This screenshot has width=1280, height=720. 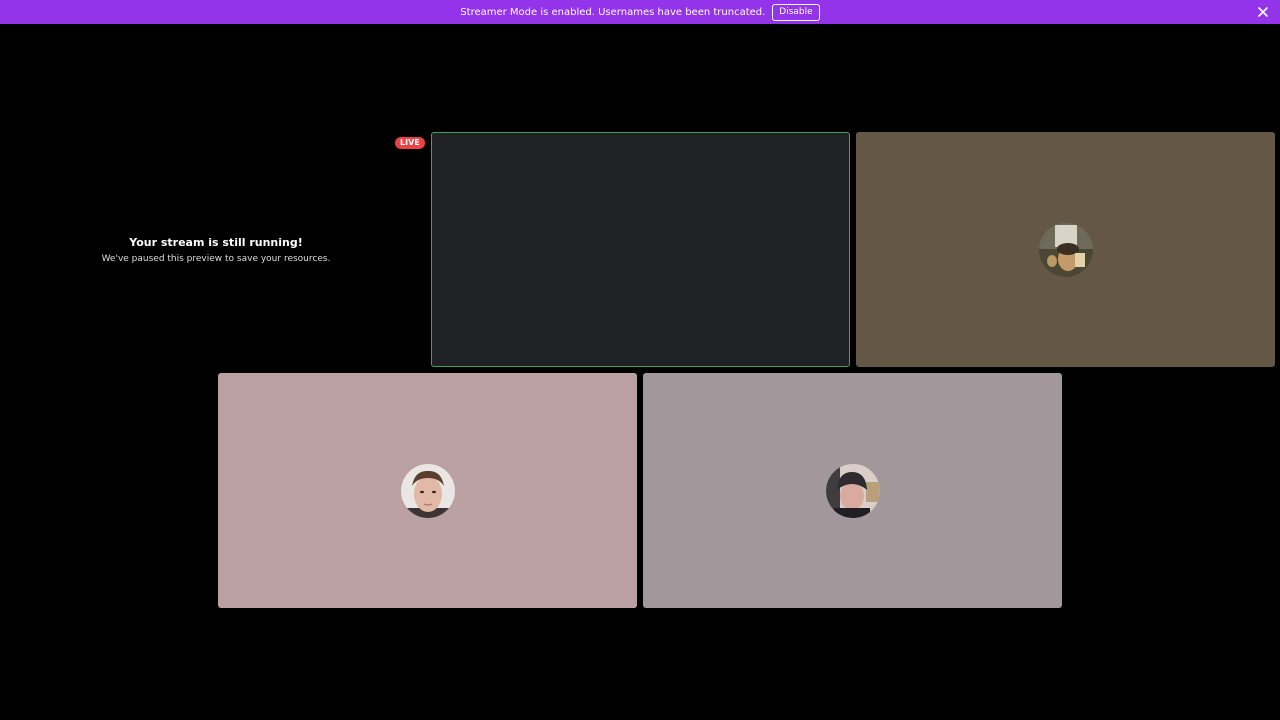 I want to click on disable-streamer-mode-button: Disable, so click(x=796, y=12).